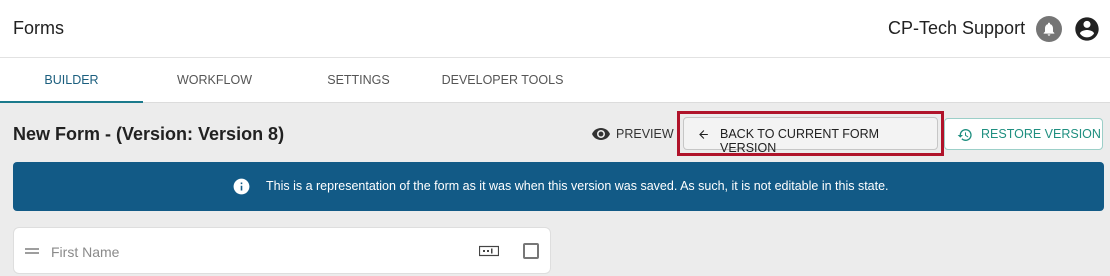 This screenshot has height=276, width=1110. I want to click on restore-version-button: RESTORE VERSION, so click(1023, 134).